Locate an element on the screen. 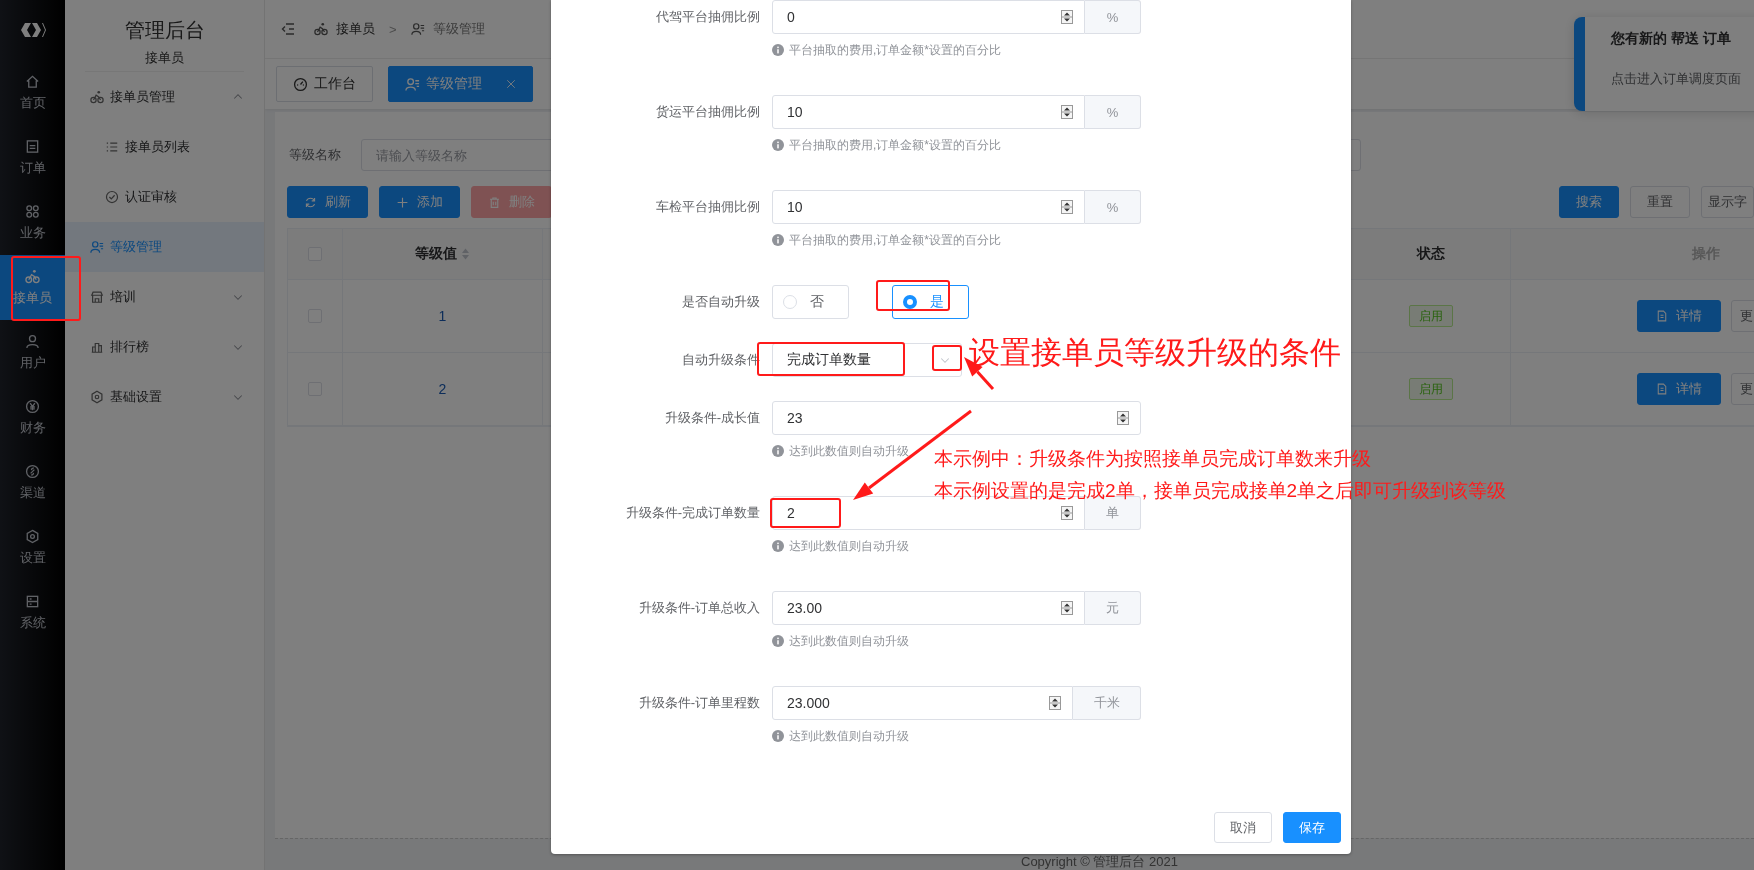 This screenshot has width=1754, height=870. annotation-title: 设置接单员等级升级的条件 is located at coordinates (1155, 353).